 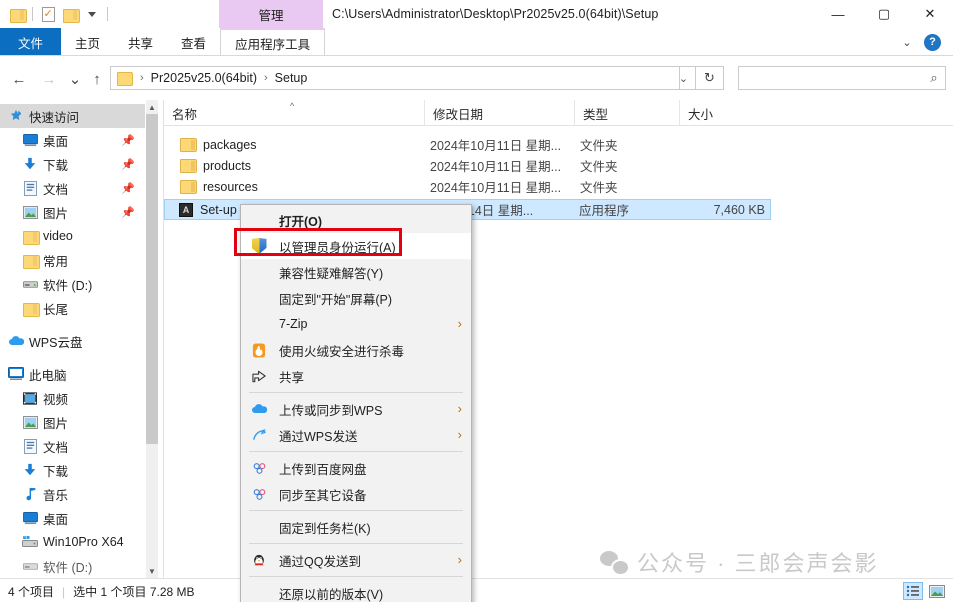 I want to click on search-icon: ⌕, so click(x=934, y=78).